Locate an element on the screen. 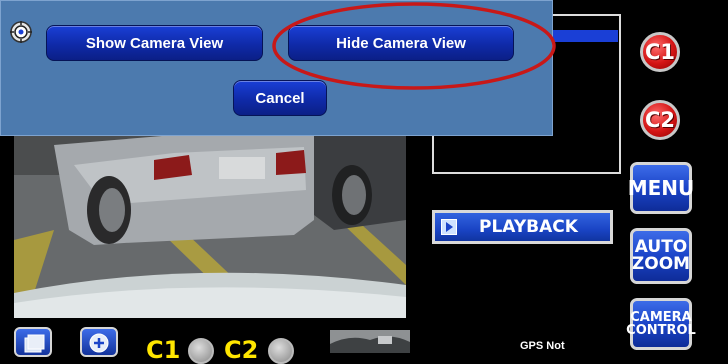 This screenshot has height=364, width=728. snapshot-icon is located at coordinates (34, 343).